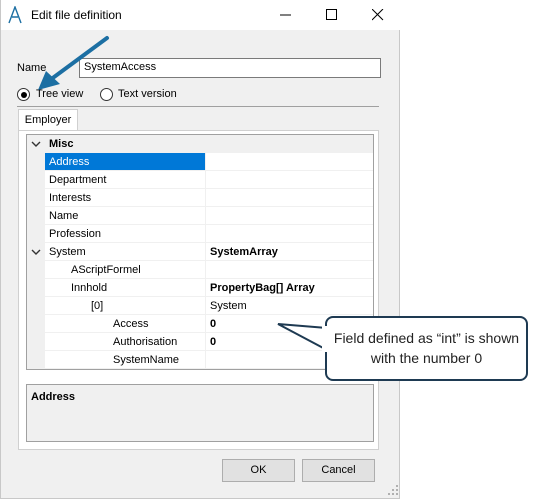 This screenshot has width=542, height=499. What do you see at coordinates (125, 324) in the screenshot?
I see `property-name: Access` at bounding box center [125, 324].